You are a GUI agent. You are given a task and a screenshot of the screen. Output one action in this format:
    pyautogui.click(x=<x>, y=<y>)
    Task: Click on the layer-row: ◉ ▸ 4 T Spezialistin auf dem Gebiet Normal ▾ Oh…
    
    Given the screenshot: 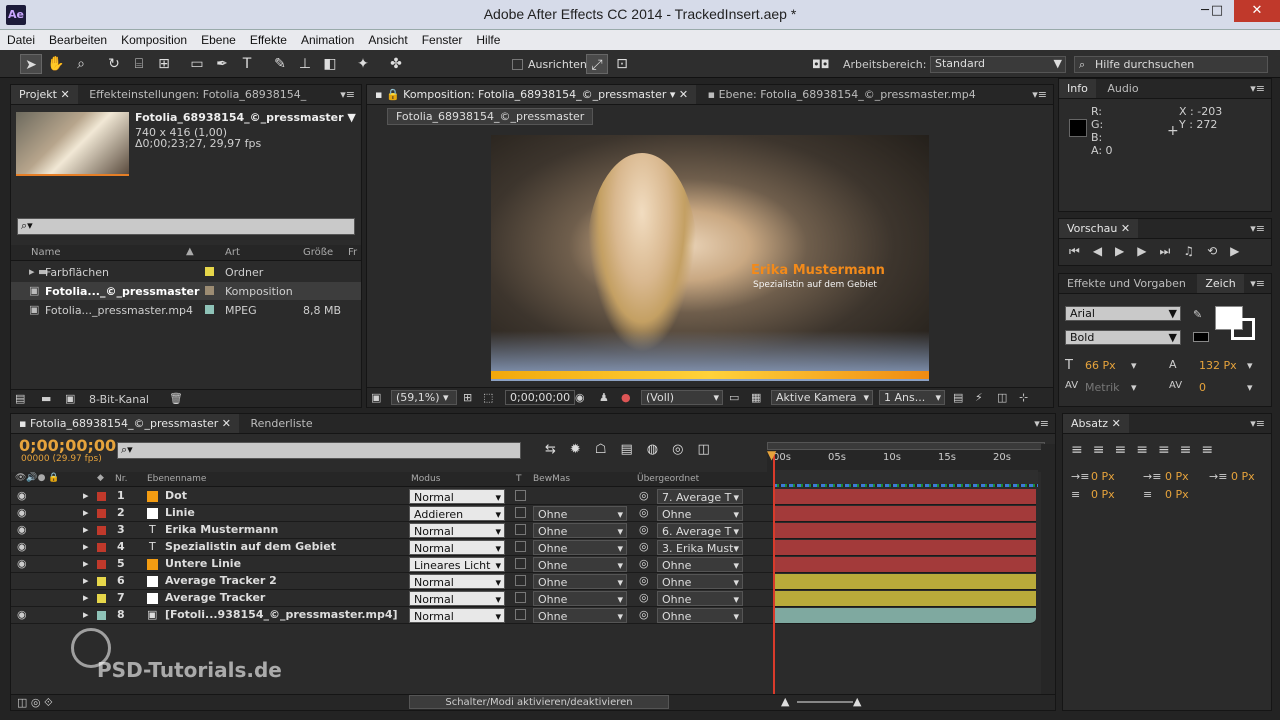 What is the action you would take?
    pyautogui.click(x=393, y=547)
    